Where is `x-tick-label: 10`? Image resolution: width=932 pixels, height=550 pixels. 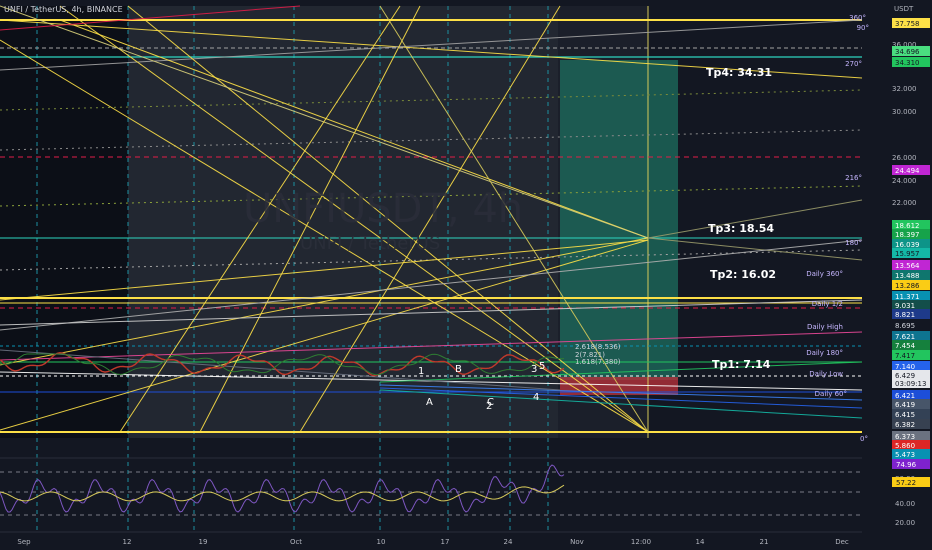
x-tick-label: 10 is located at coordinates (381, 542).